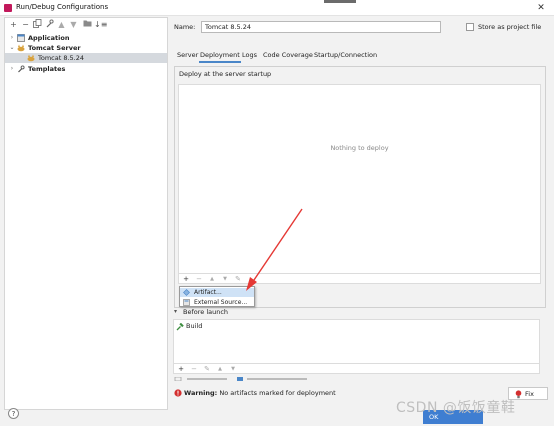  What do you see at coordinates (206, 312) in the screenshot?
I see `before-launch-header: Before launch` at bounding box center [206, 312].